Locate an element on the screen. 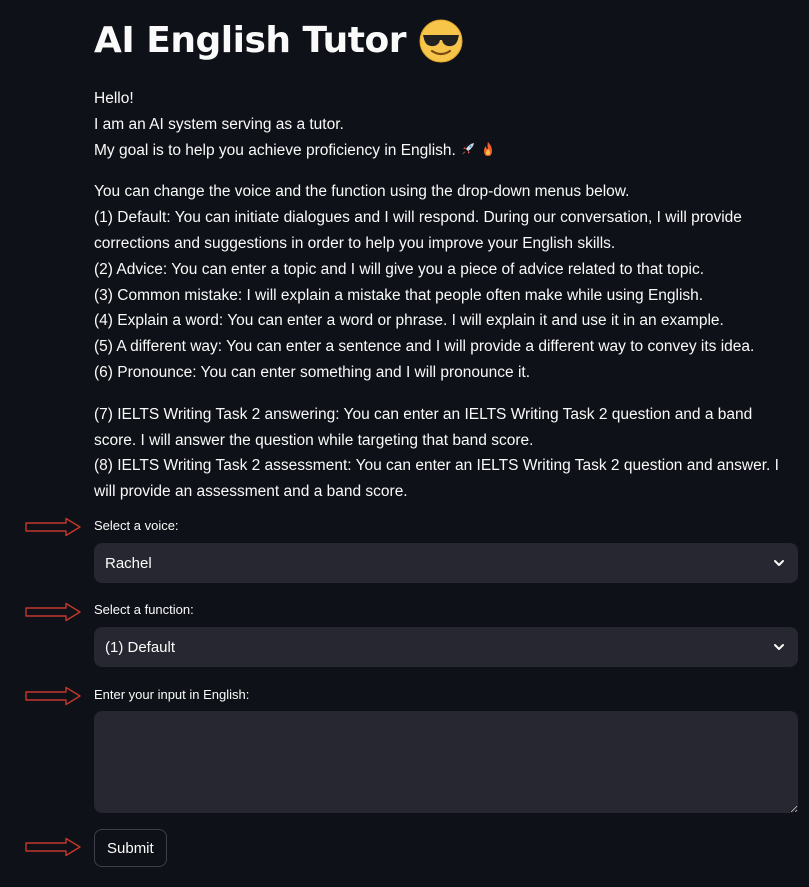 The width and height of the screenshot is (809, 887). function-select-value: (1) Default is located at coordinates (140, 647).